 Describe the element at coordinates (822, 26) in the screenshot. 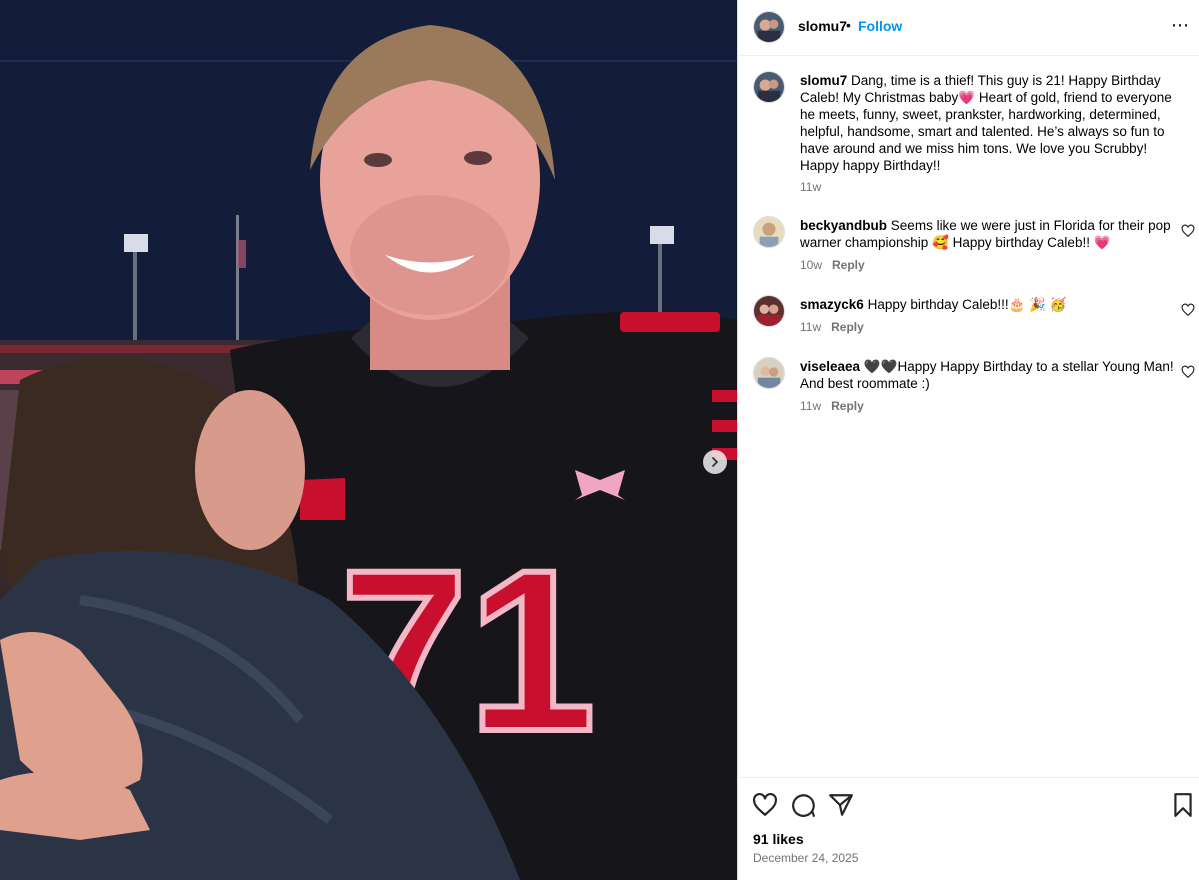

I see `author-username: slomu7` at that location.